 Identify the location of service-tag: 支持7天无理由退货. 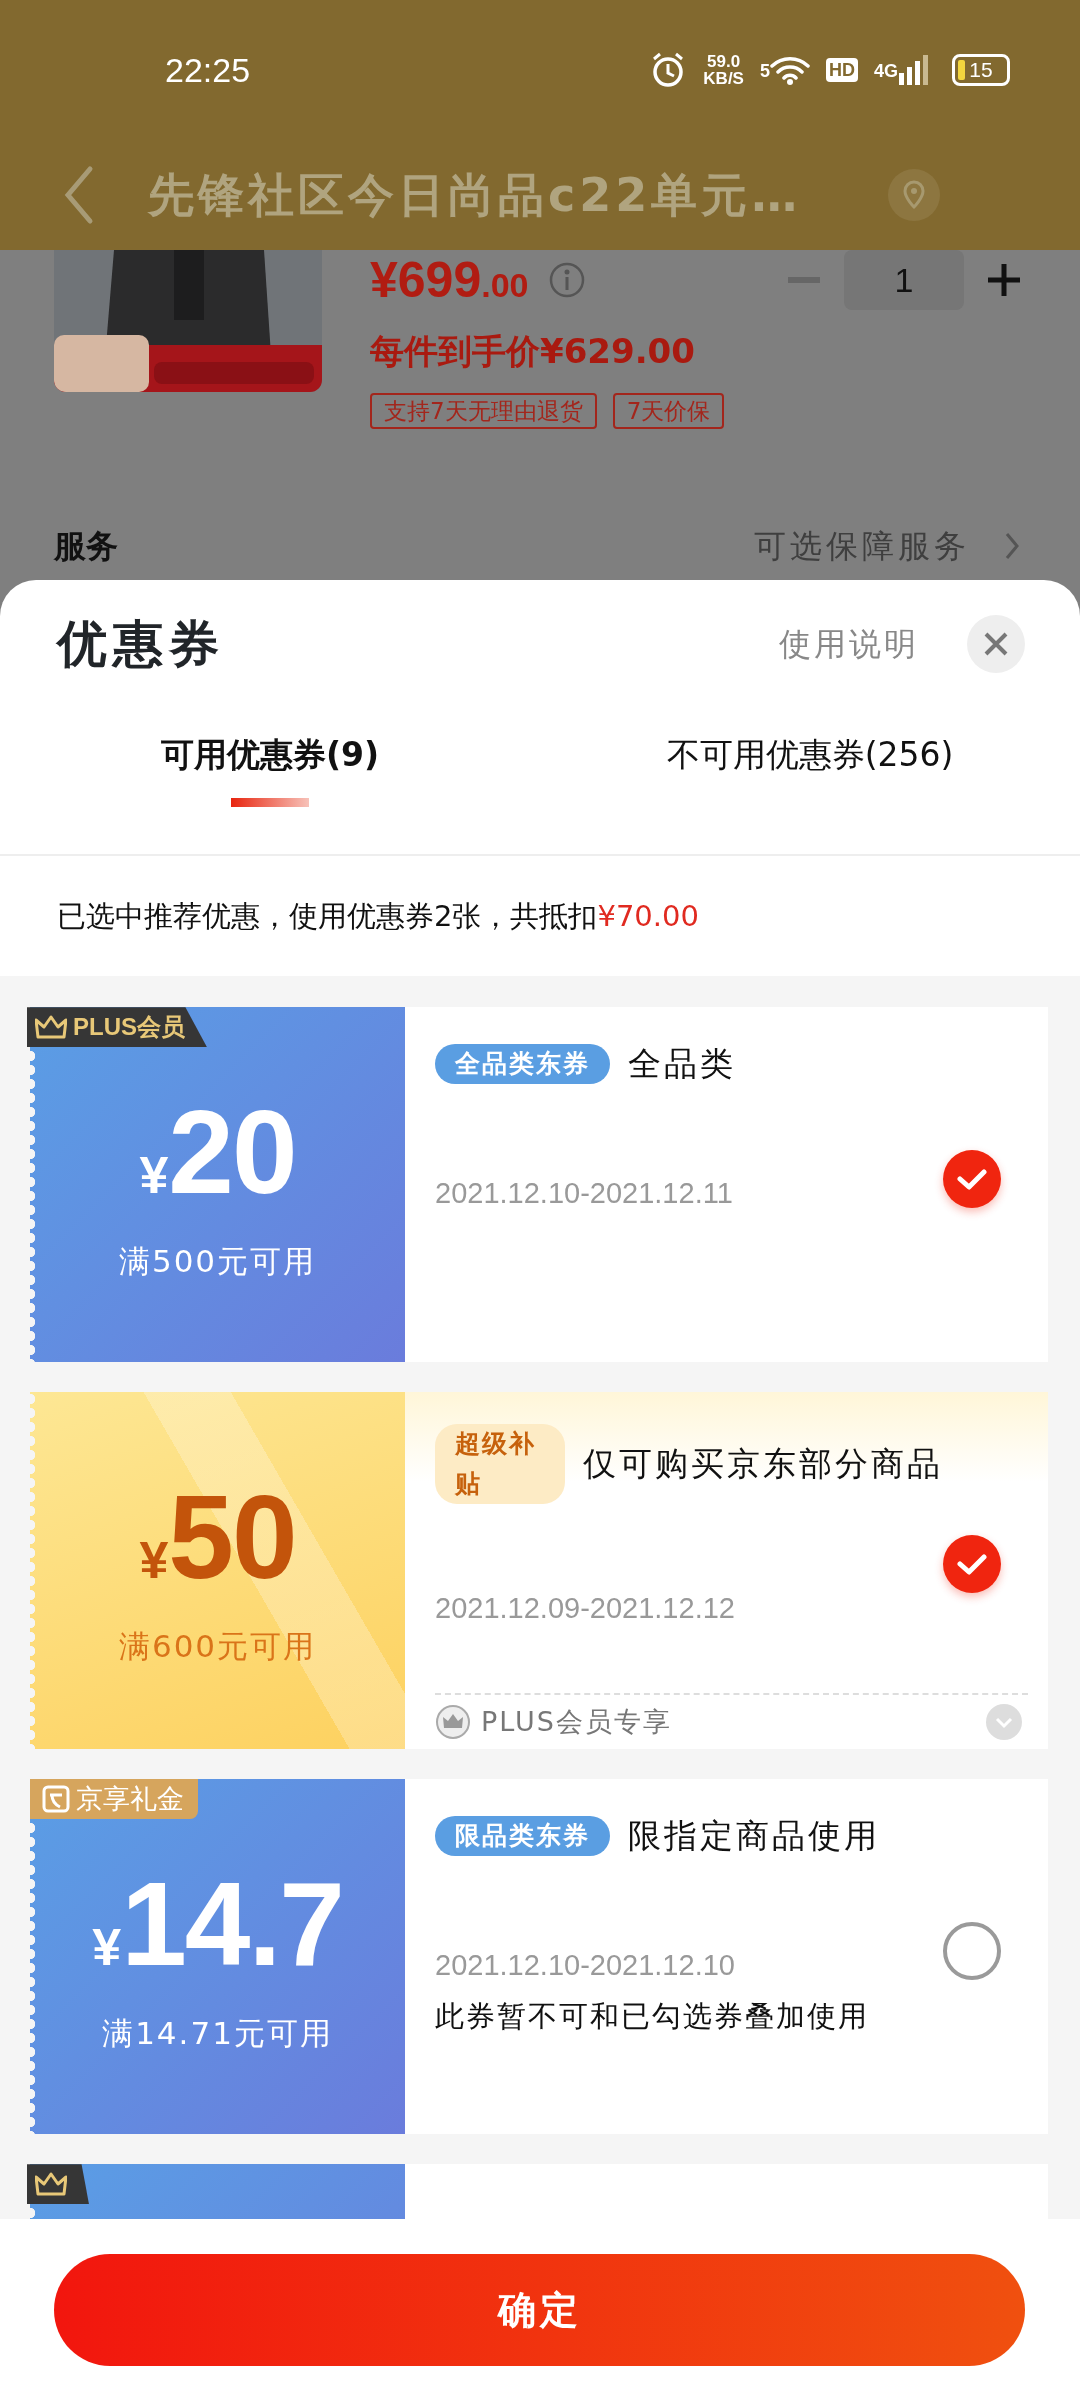
(483, 411).